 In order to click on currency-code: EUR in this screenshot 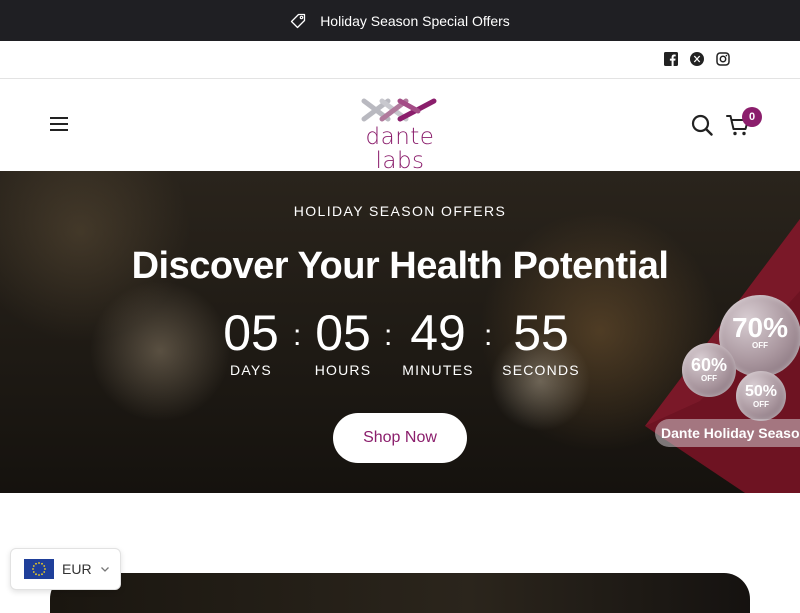, I will do `click(77, 569)`.